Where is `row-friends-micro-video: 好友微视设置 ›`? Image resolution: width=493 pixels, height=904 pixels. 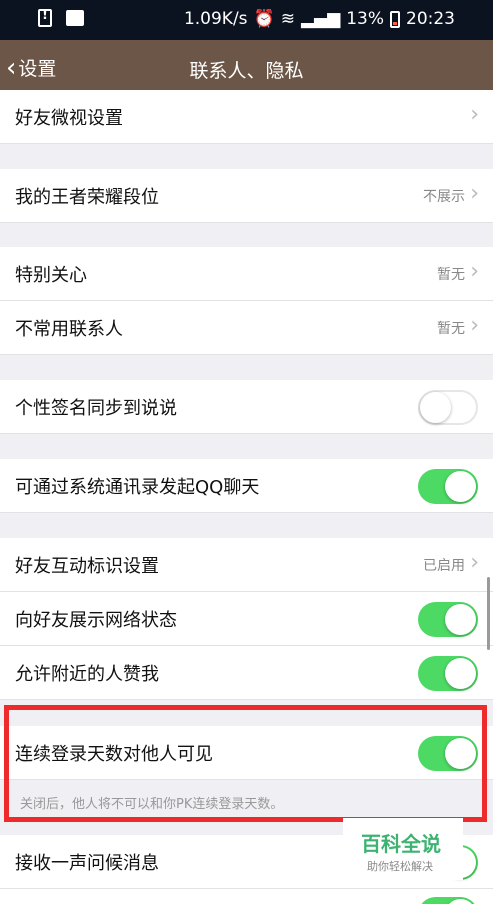 row-friends-micro-video: 好友微视设置 › is located at coordinates (246, 117).